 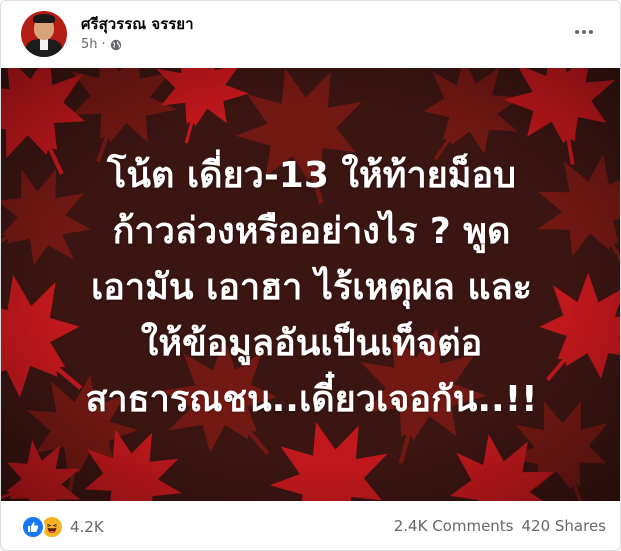 I want to click on author-name: ศรีสุวรรณ จรรยา, so click(x=137, y=24).